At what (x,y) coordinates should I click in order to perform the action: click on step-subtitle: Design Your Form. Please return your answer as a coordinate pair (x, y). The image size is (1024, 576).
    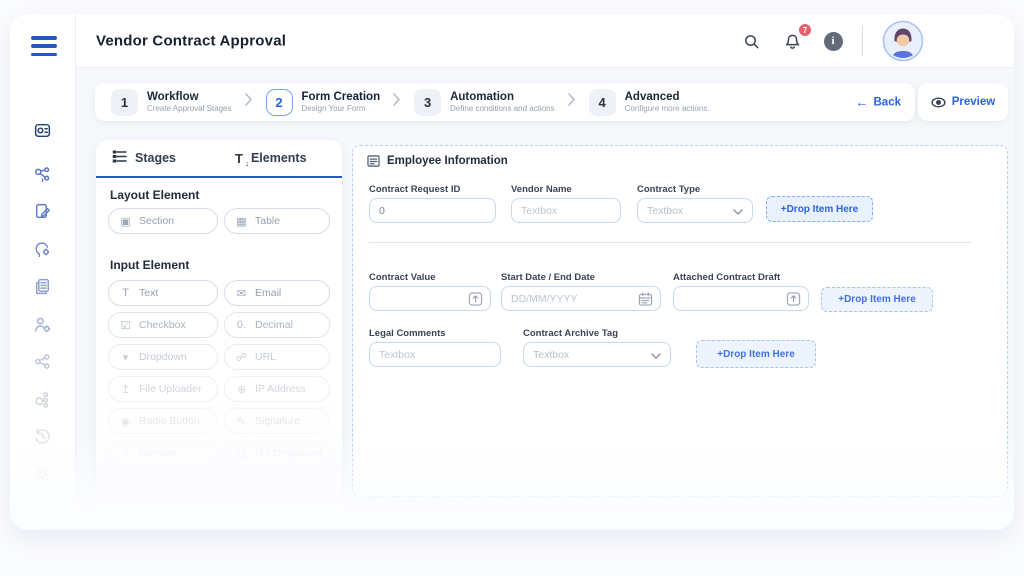
    Looking at the image, I should click on (333, 108).